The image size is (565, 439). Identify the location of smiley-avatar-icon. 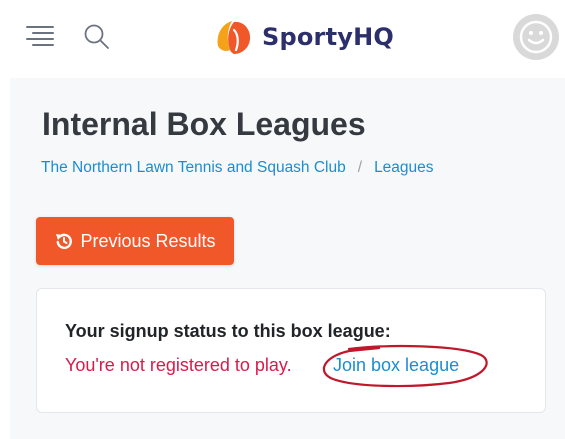
(536, 37).